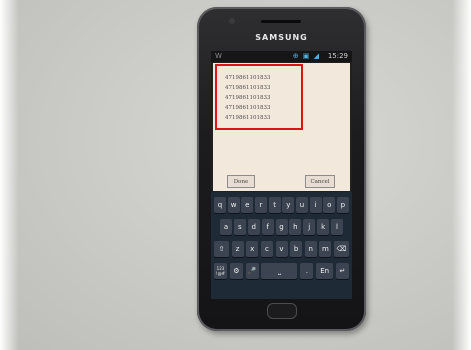  I want to click on language-key: En, so click(325, 271).